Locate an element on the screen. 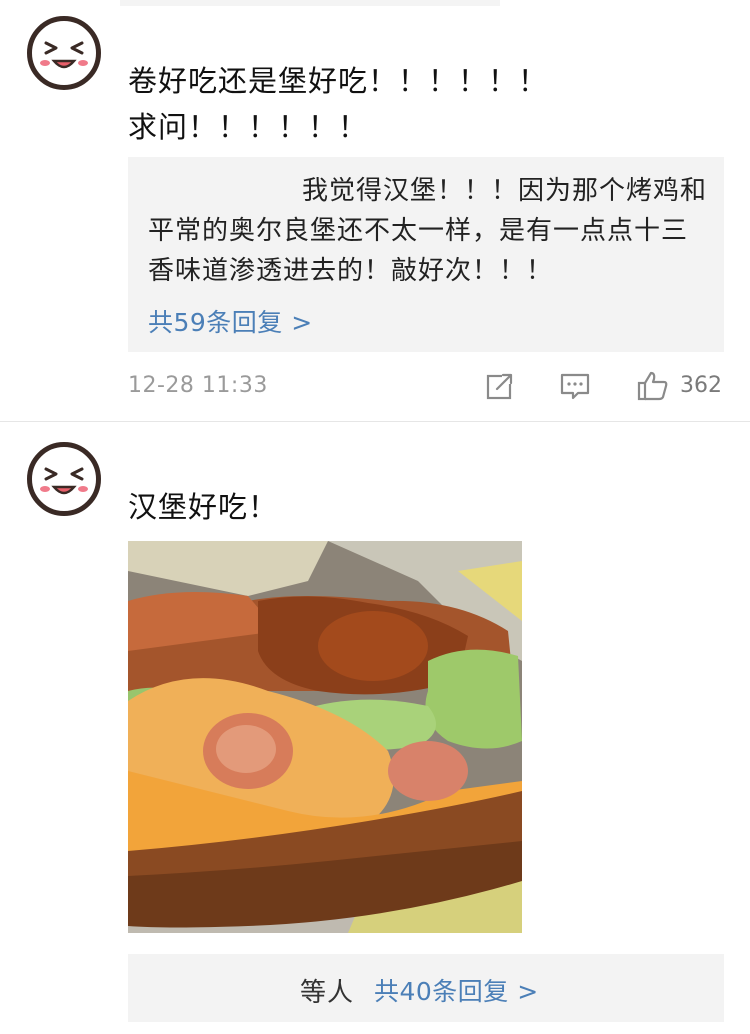 The image size is (750, 1034). reply-box: 等人 共40条回复 > is located at coordinates (426, 988).